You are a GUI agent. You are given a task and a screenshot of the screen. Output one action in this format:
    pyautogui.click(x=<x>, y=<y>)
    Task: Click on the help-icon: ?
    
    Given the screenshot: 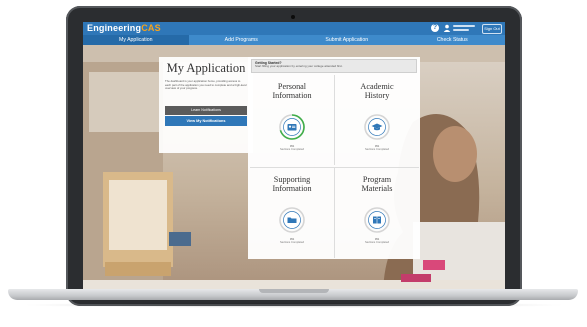 What is the action you would take?
    pyautogui.click(x=435, y=28)
    